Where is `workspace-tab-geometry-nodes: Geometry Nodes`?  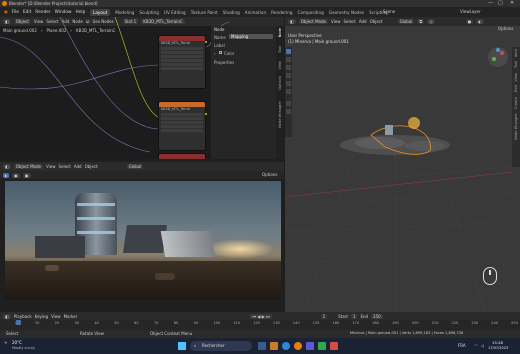
workspace-tab-geometry-nodes: Geometry Nodes is located at coordinates (346, 12).